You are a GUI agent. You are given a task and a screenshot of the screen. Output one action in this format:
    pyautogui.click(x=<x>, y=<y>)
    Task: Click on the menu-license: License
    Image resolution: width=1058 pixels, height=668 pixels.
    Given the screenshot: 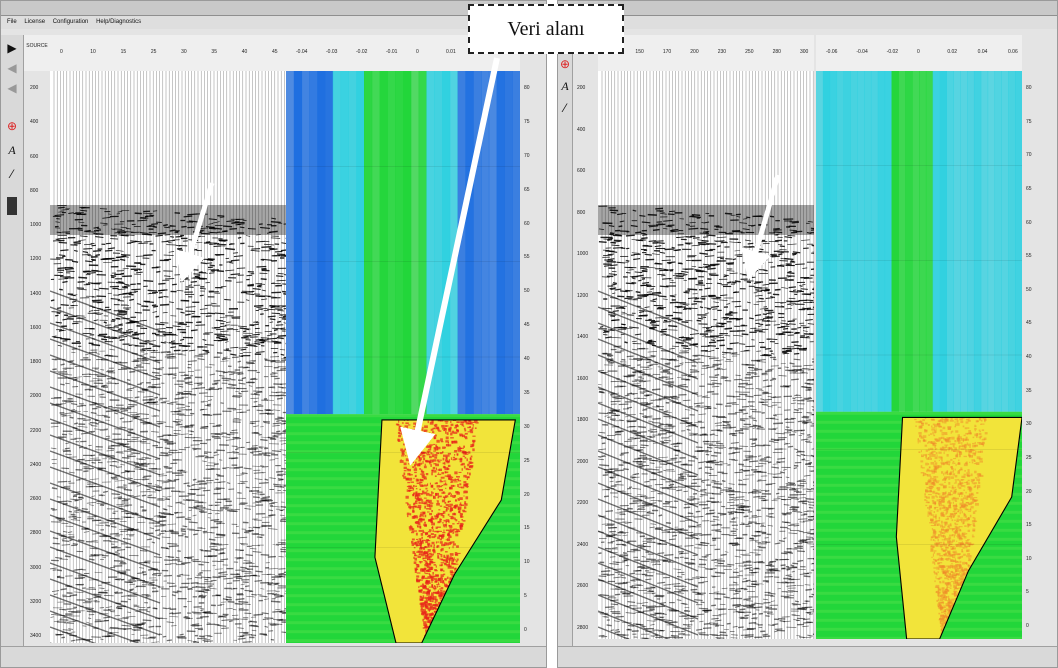 What is the action you would take?
    pyautogui.click(x=34, y=22)
    